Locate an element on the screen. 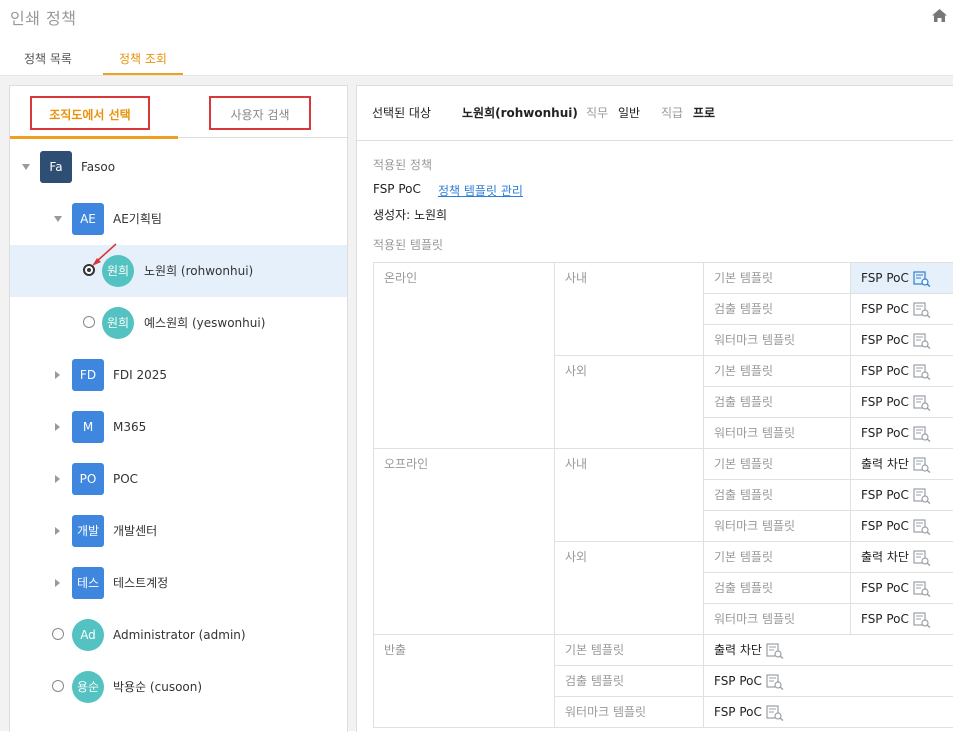 The width and height of the screenshot is (953, 732). avatar: M is located at coordinates (88, 427).